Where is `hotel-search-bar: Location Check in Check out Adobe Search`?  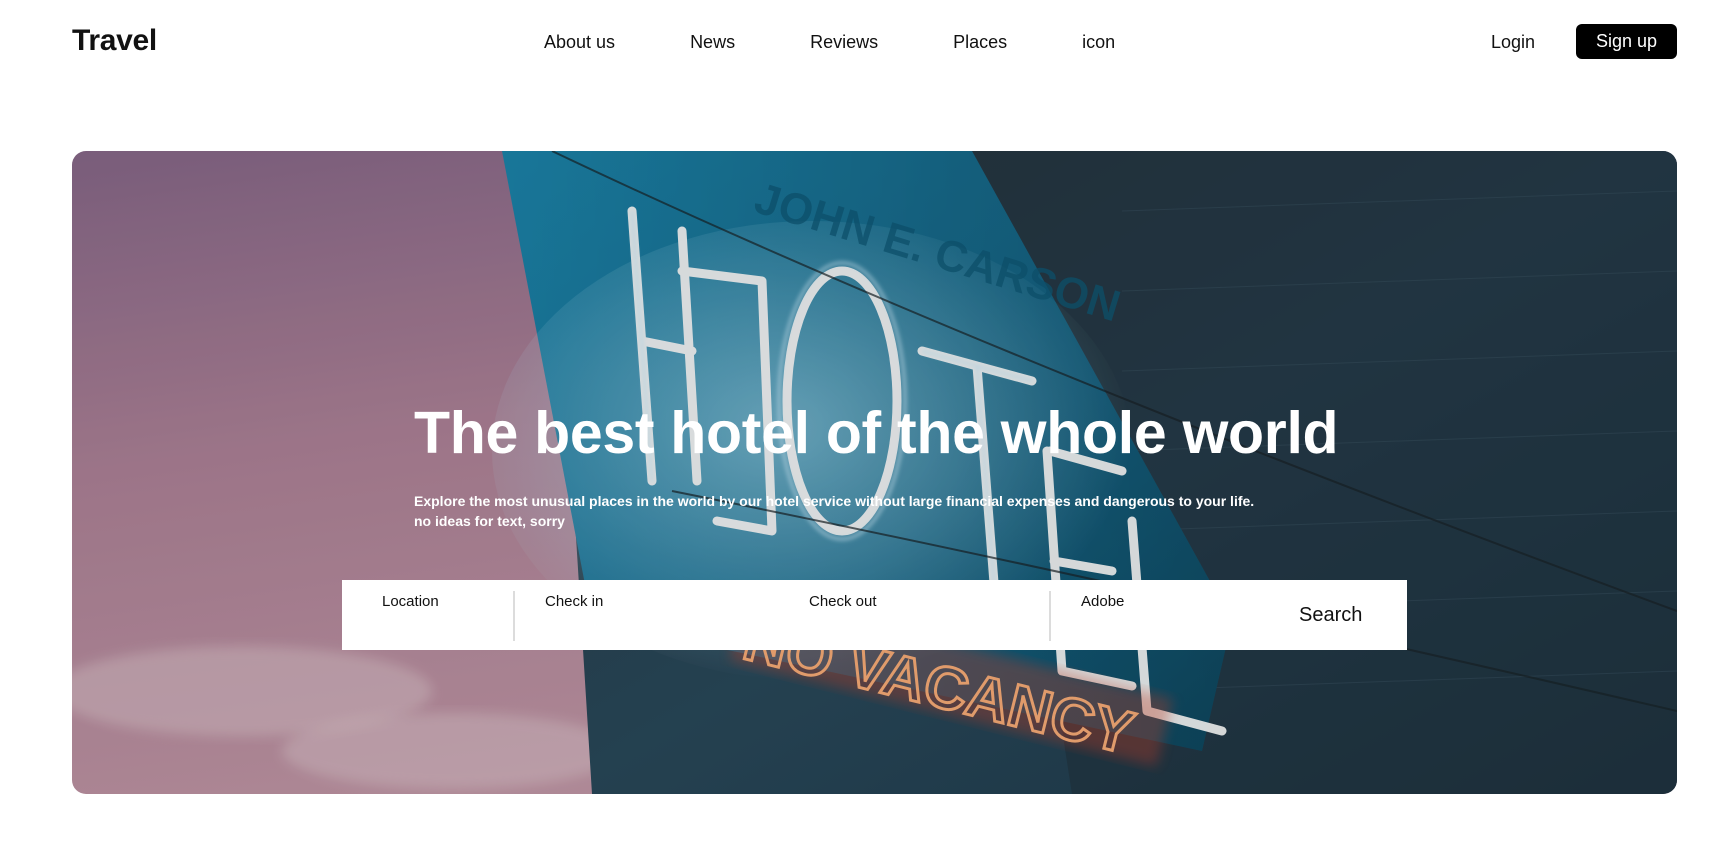
hotel-search-bar: Location Check in Check out Adobe Search is located at coordinates (874, 615).